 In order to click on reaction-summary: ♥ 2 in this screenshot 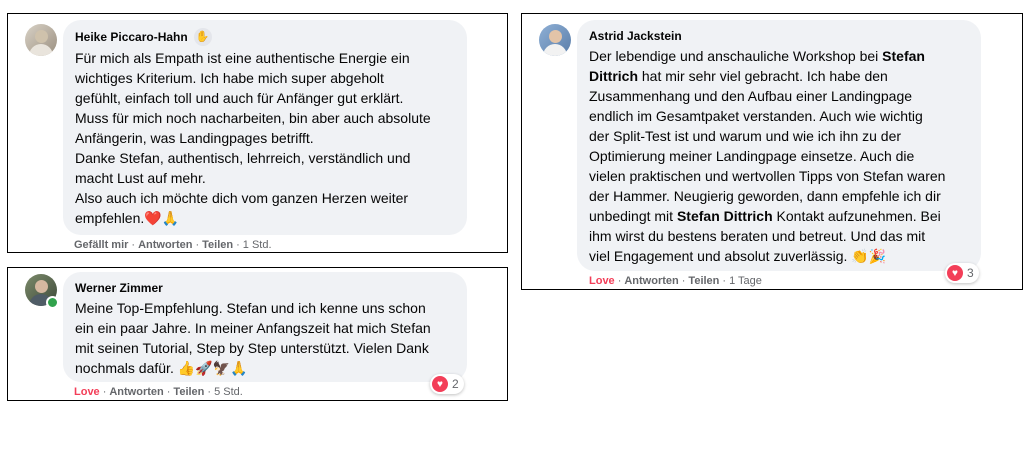, I will do `click(447, 384)`.